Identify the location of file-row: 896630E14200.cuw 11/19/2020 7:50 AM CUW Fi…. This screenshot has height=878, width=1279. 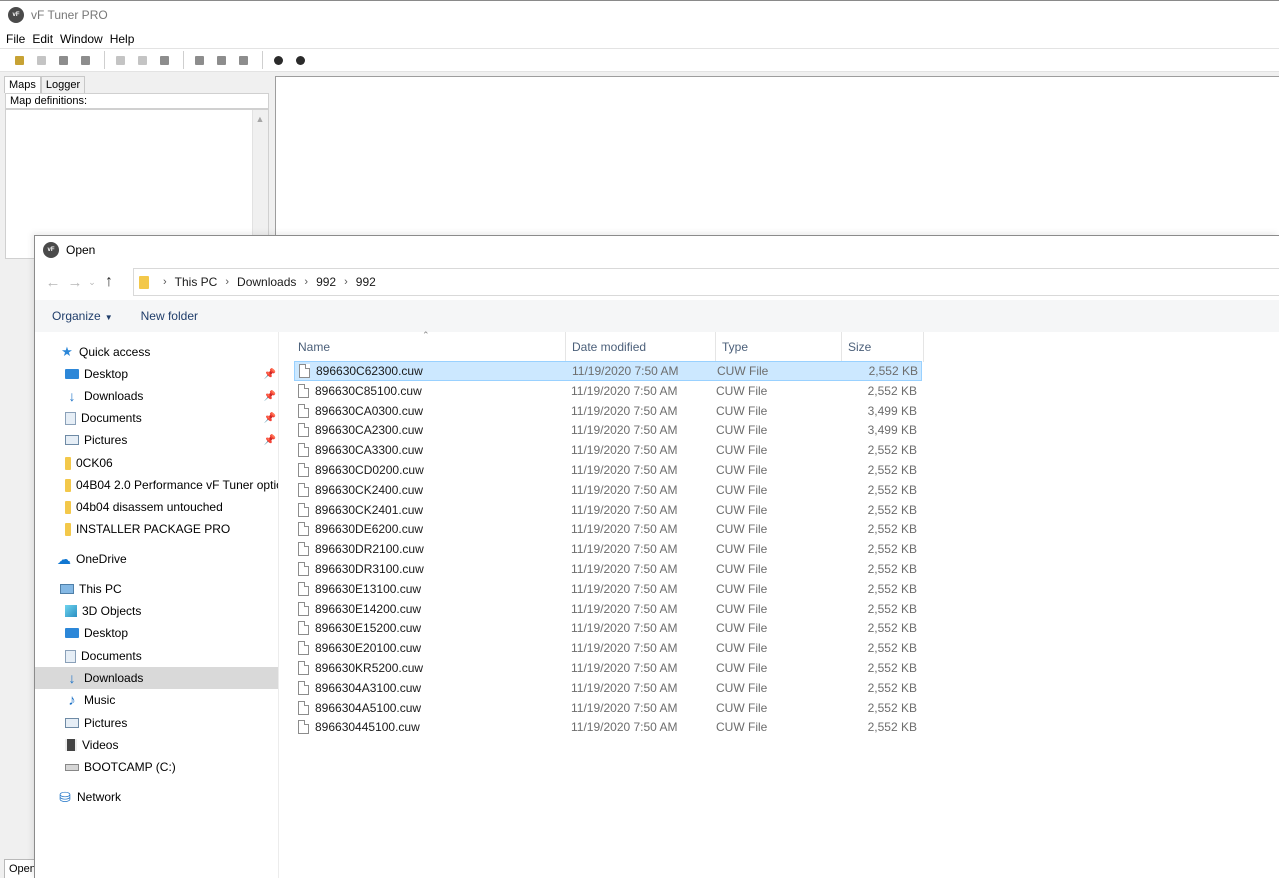
(608, 609).